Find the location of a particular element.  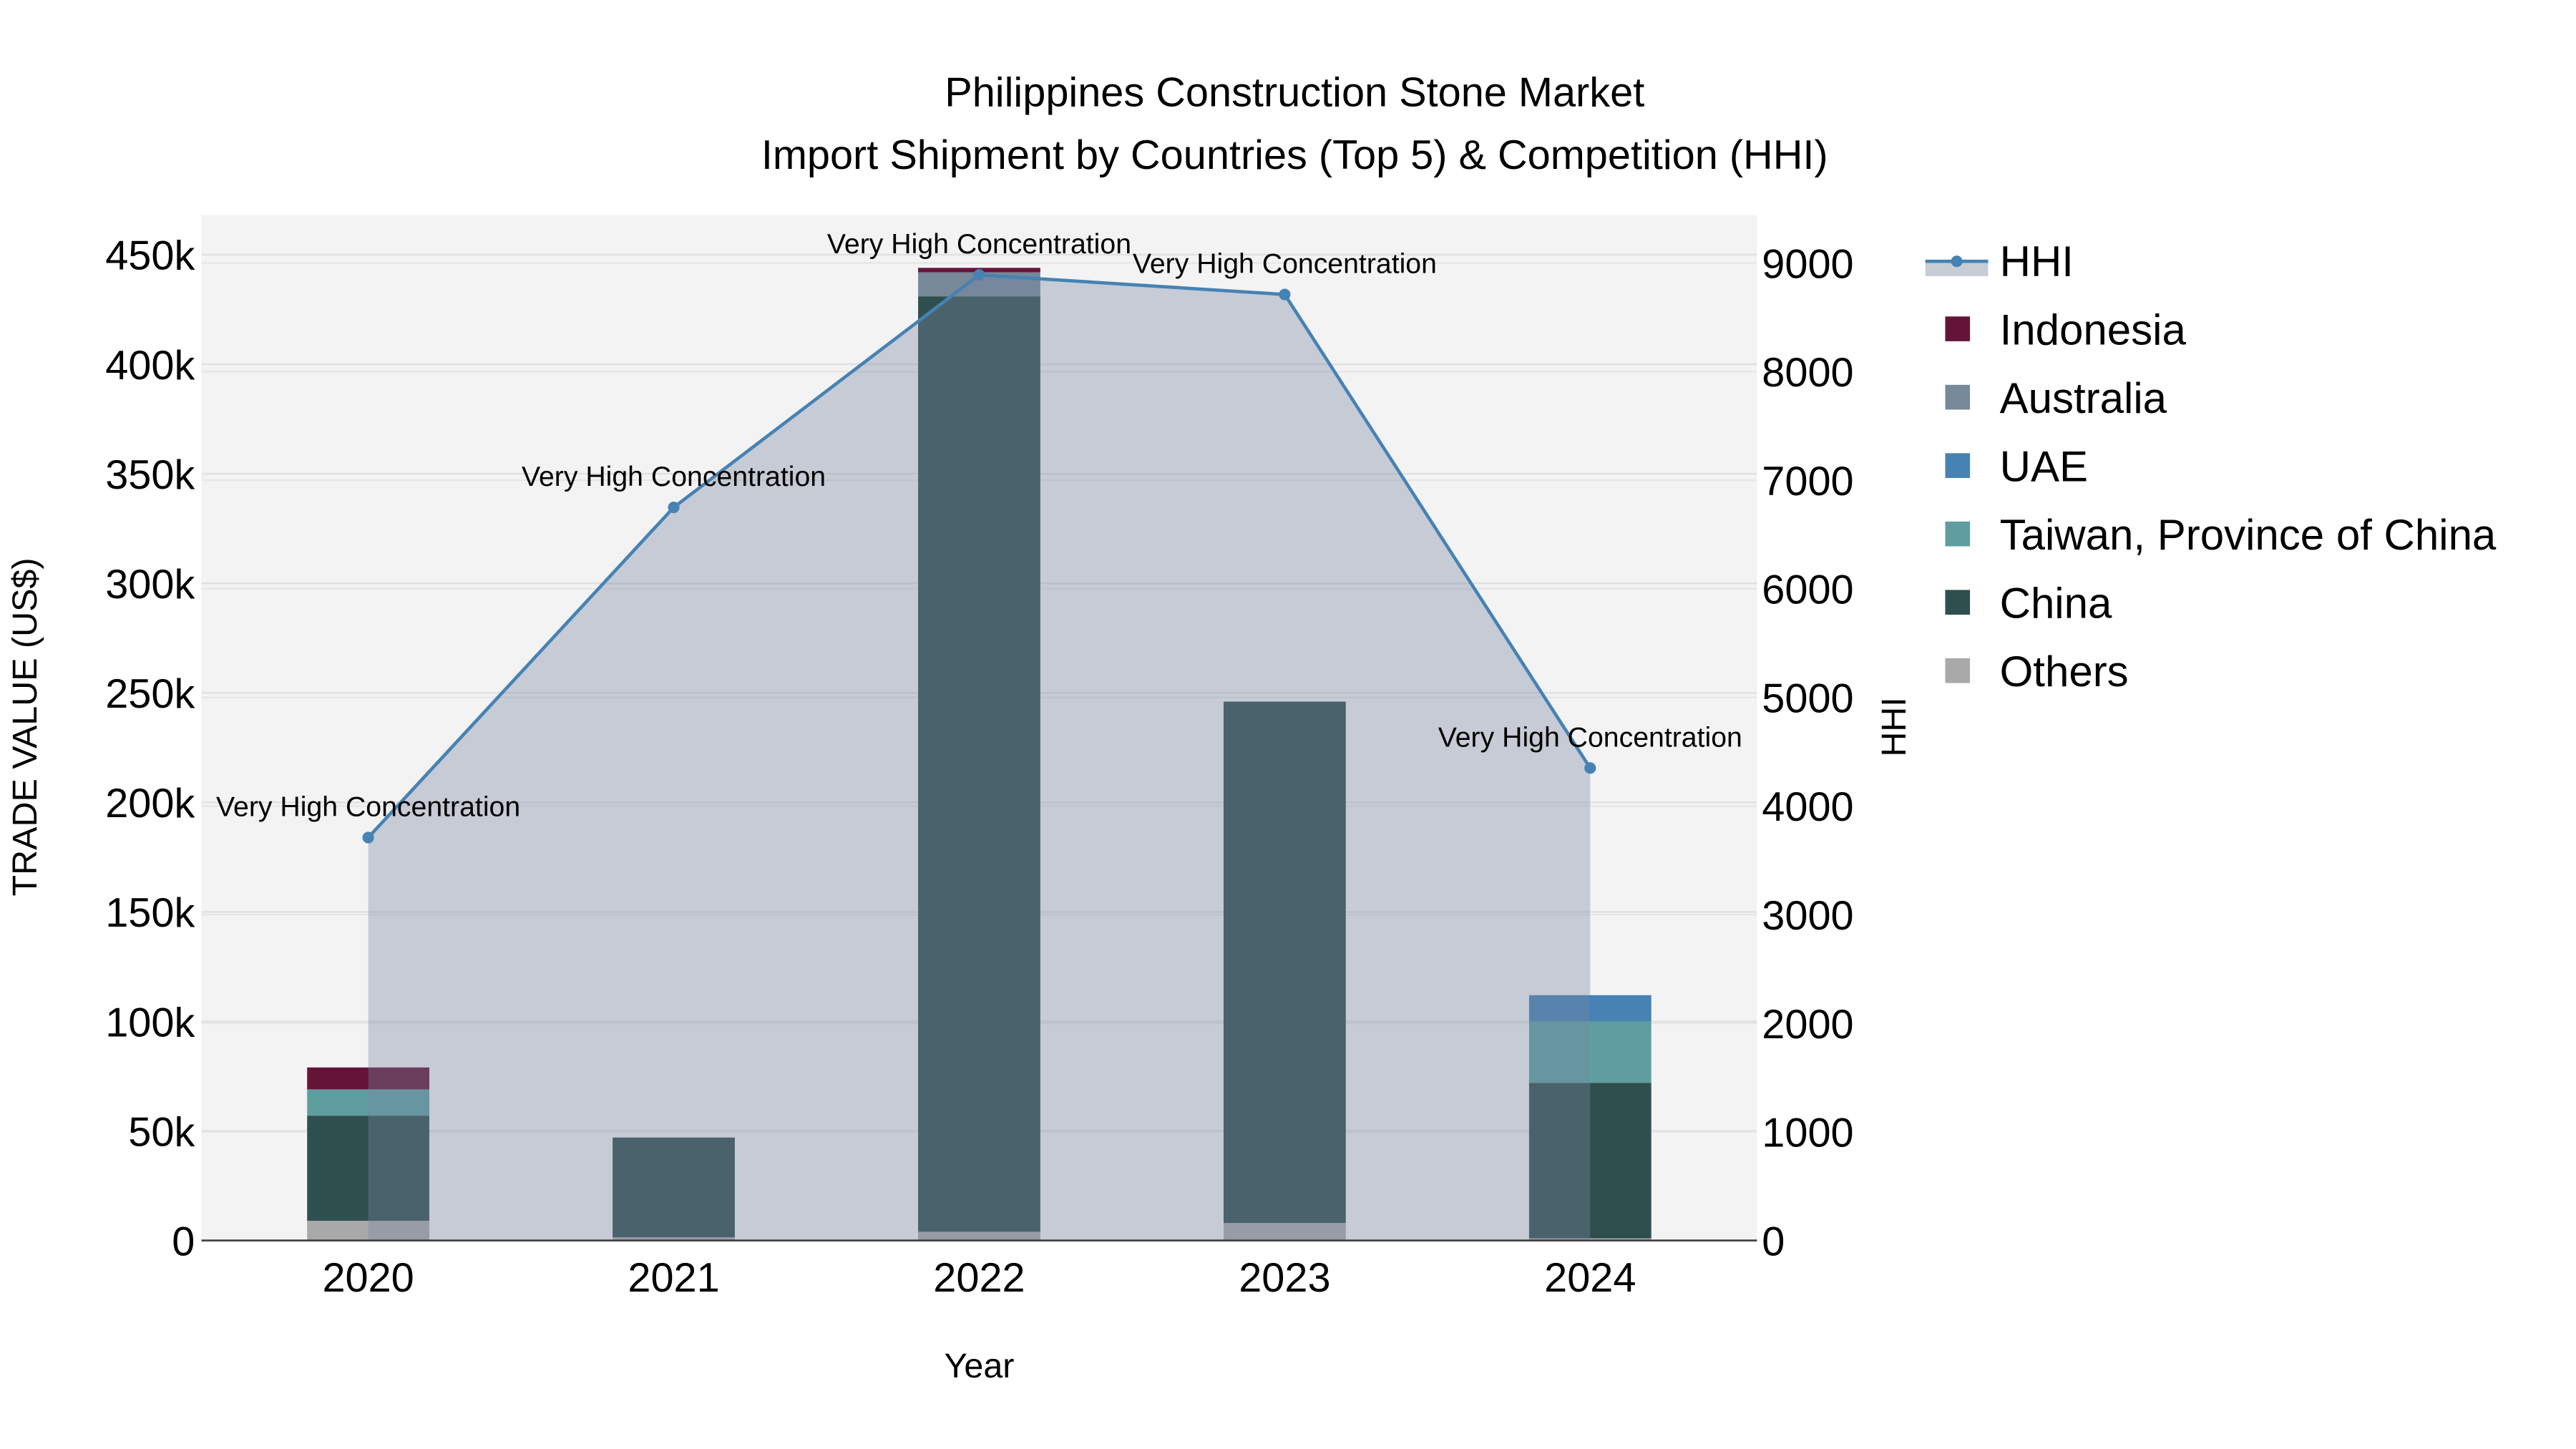

y2-tick-label: 7000 is located at coordinates (1807, 481).